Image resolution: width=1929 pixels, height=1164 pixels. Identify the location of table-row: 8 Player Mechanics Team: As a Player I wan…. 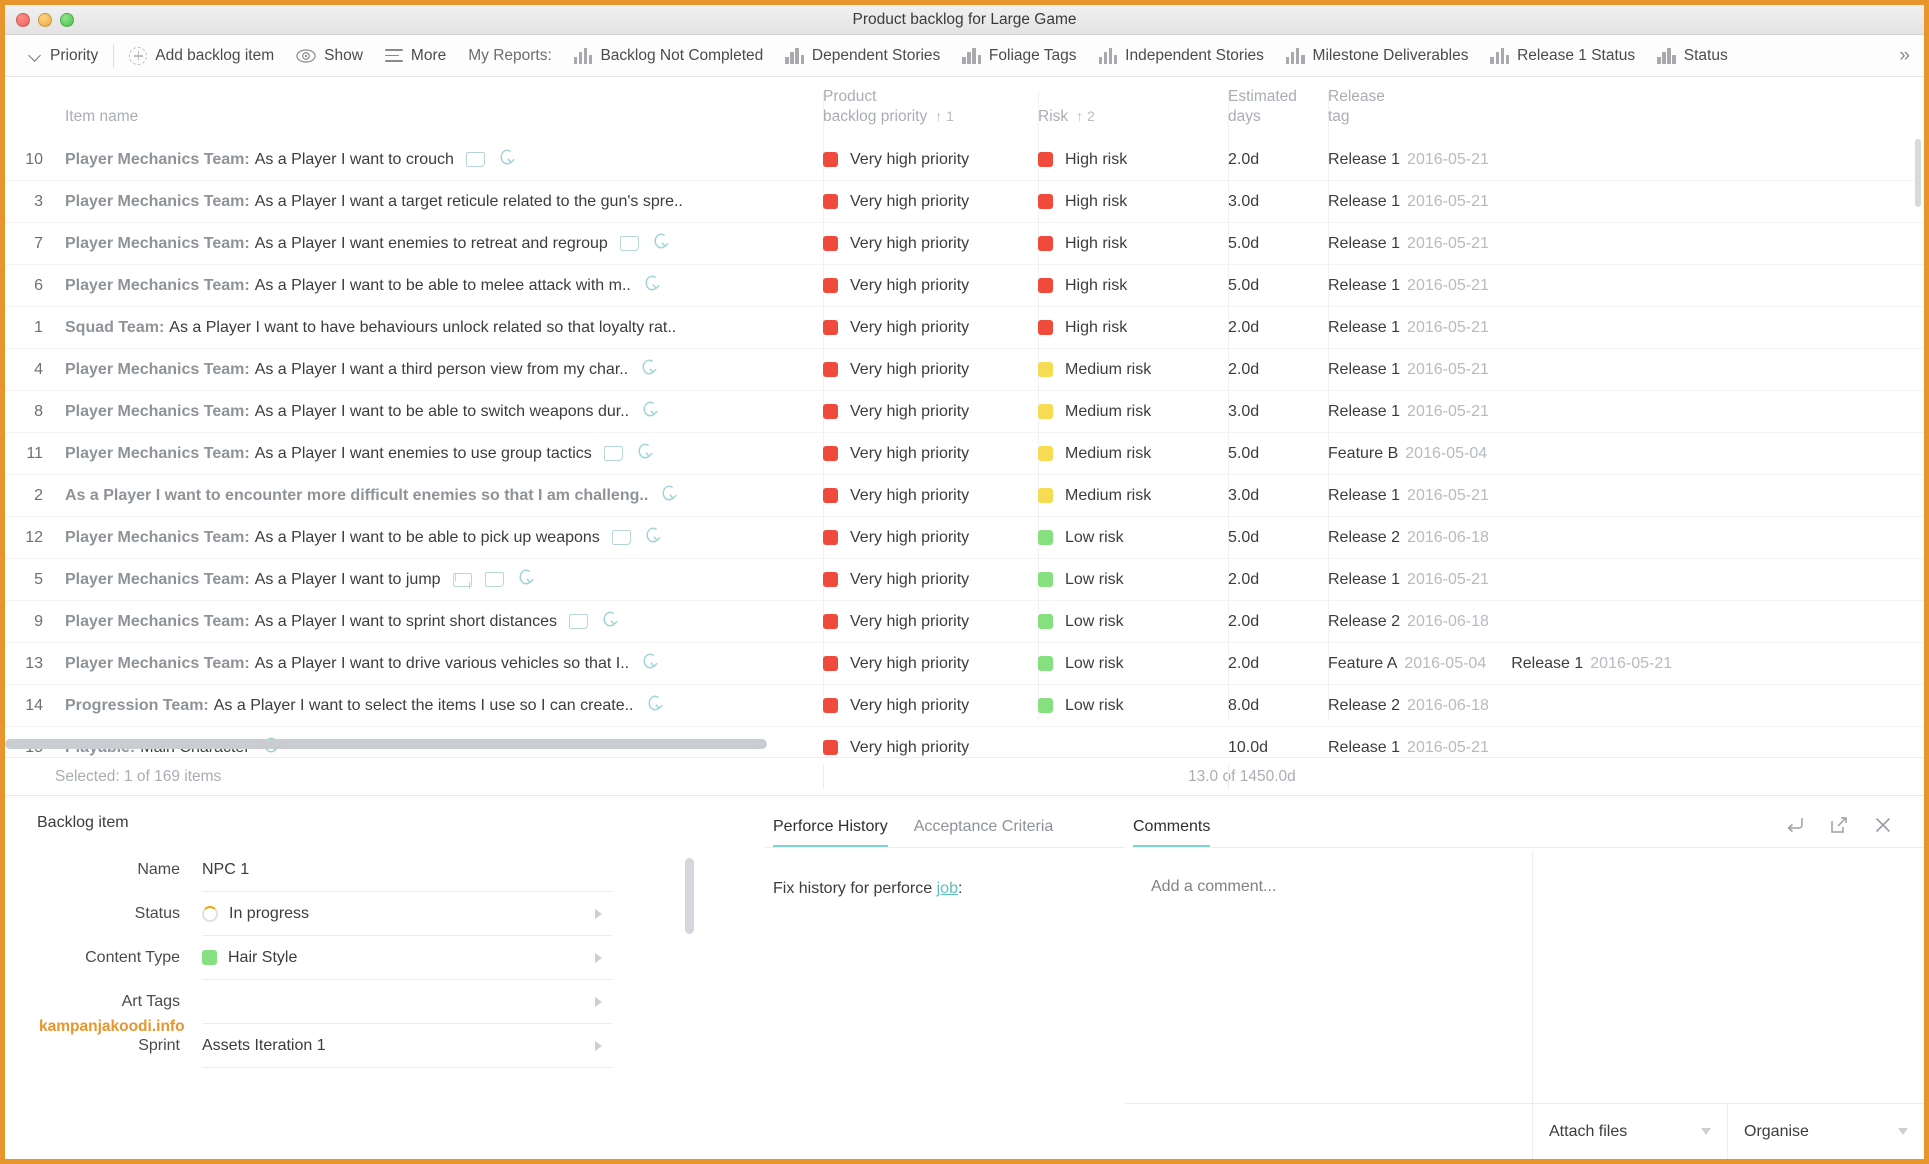
(964, 412).